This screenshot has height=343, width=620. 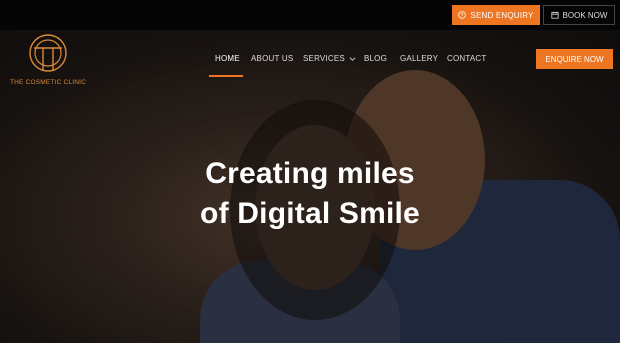 I want to click on clinic-logo: THE COSMETIC CLINIC, so click(x=48, y=60).